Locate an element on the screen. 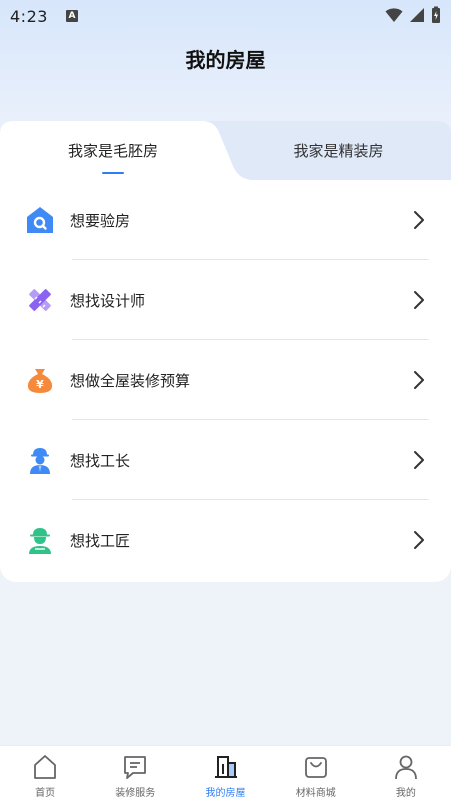 The height and width of the screenshot is (803, 451). nav-item-mall: 材料商城 is located at coordinates (316, 774).